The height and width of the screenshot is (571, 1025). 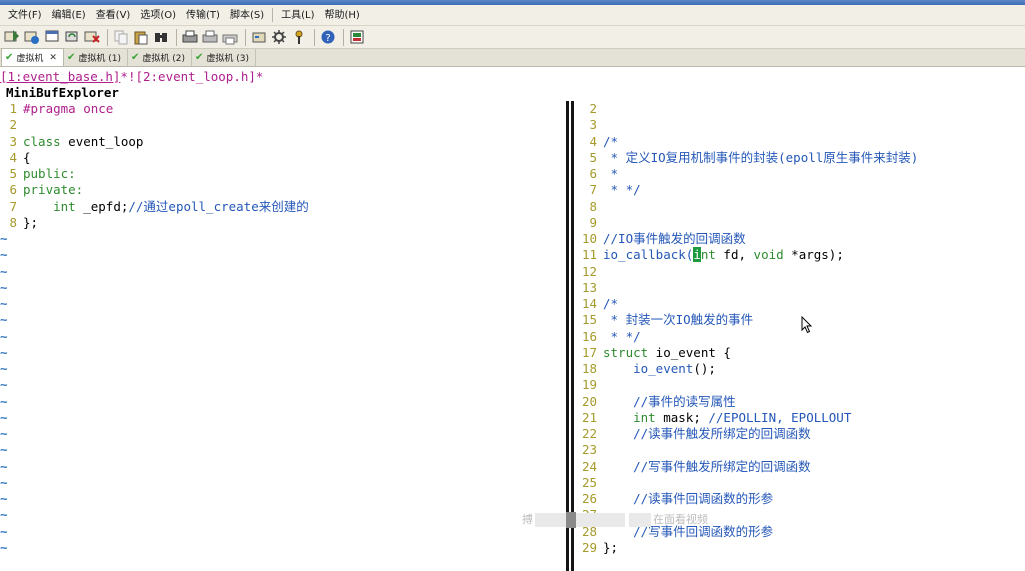 I want to click on line-number: 15, so click(x=589, y=320).